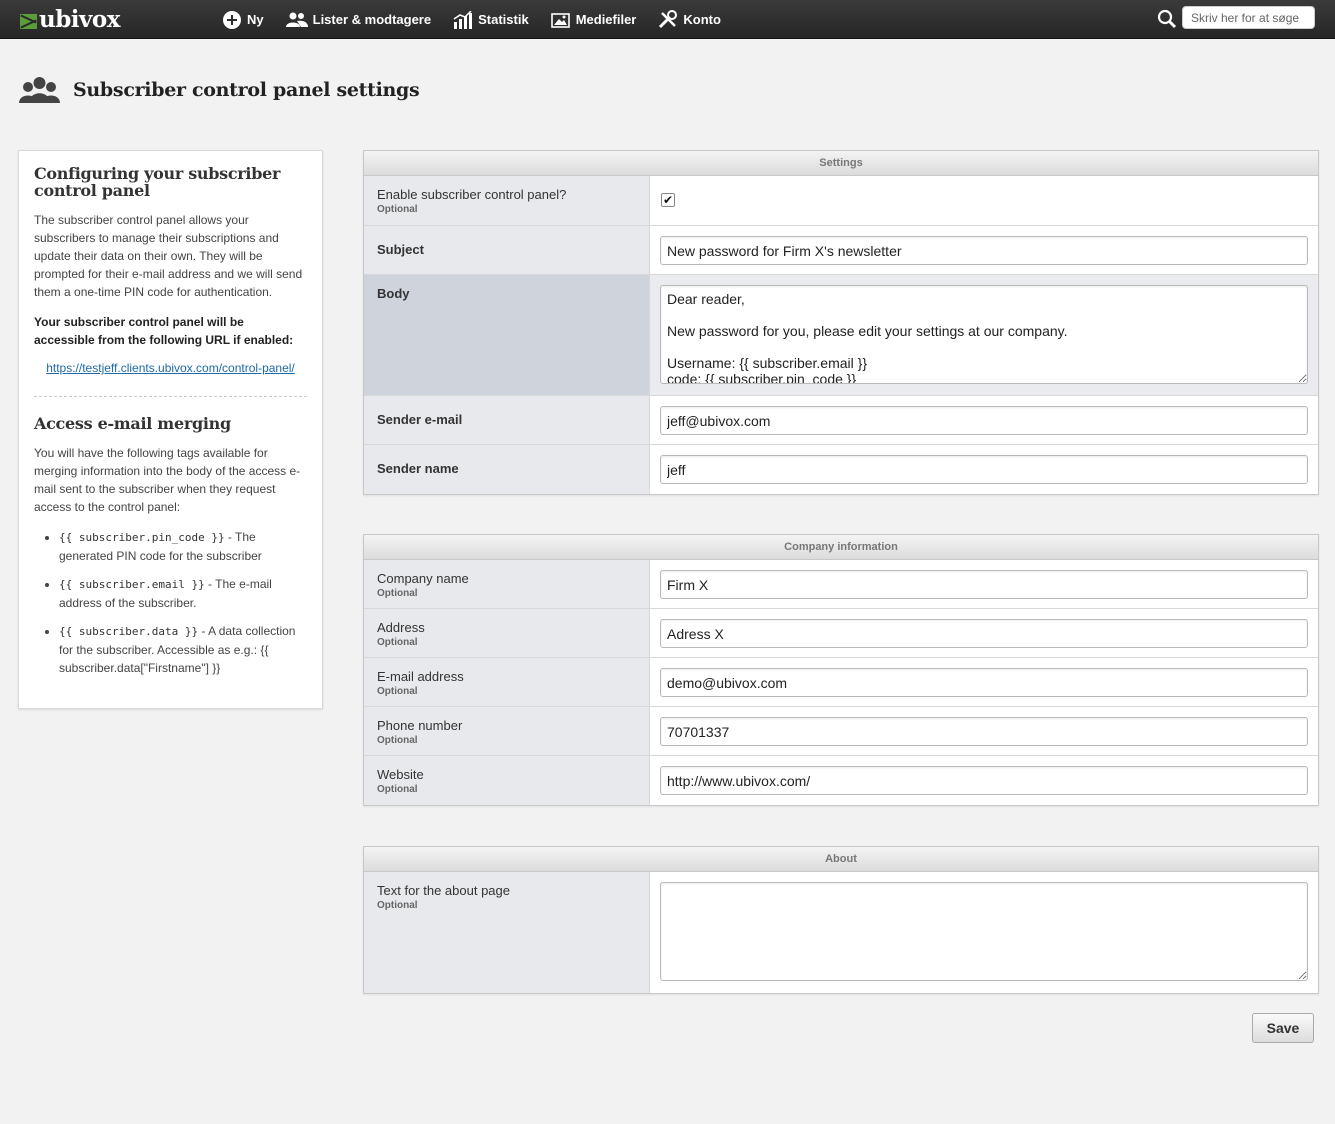  What do you see at coordinates (984, 200) in the screenshot?
I see `enable-field-cell: ✔` at bounding box center [984, 200].